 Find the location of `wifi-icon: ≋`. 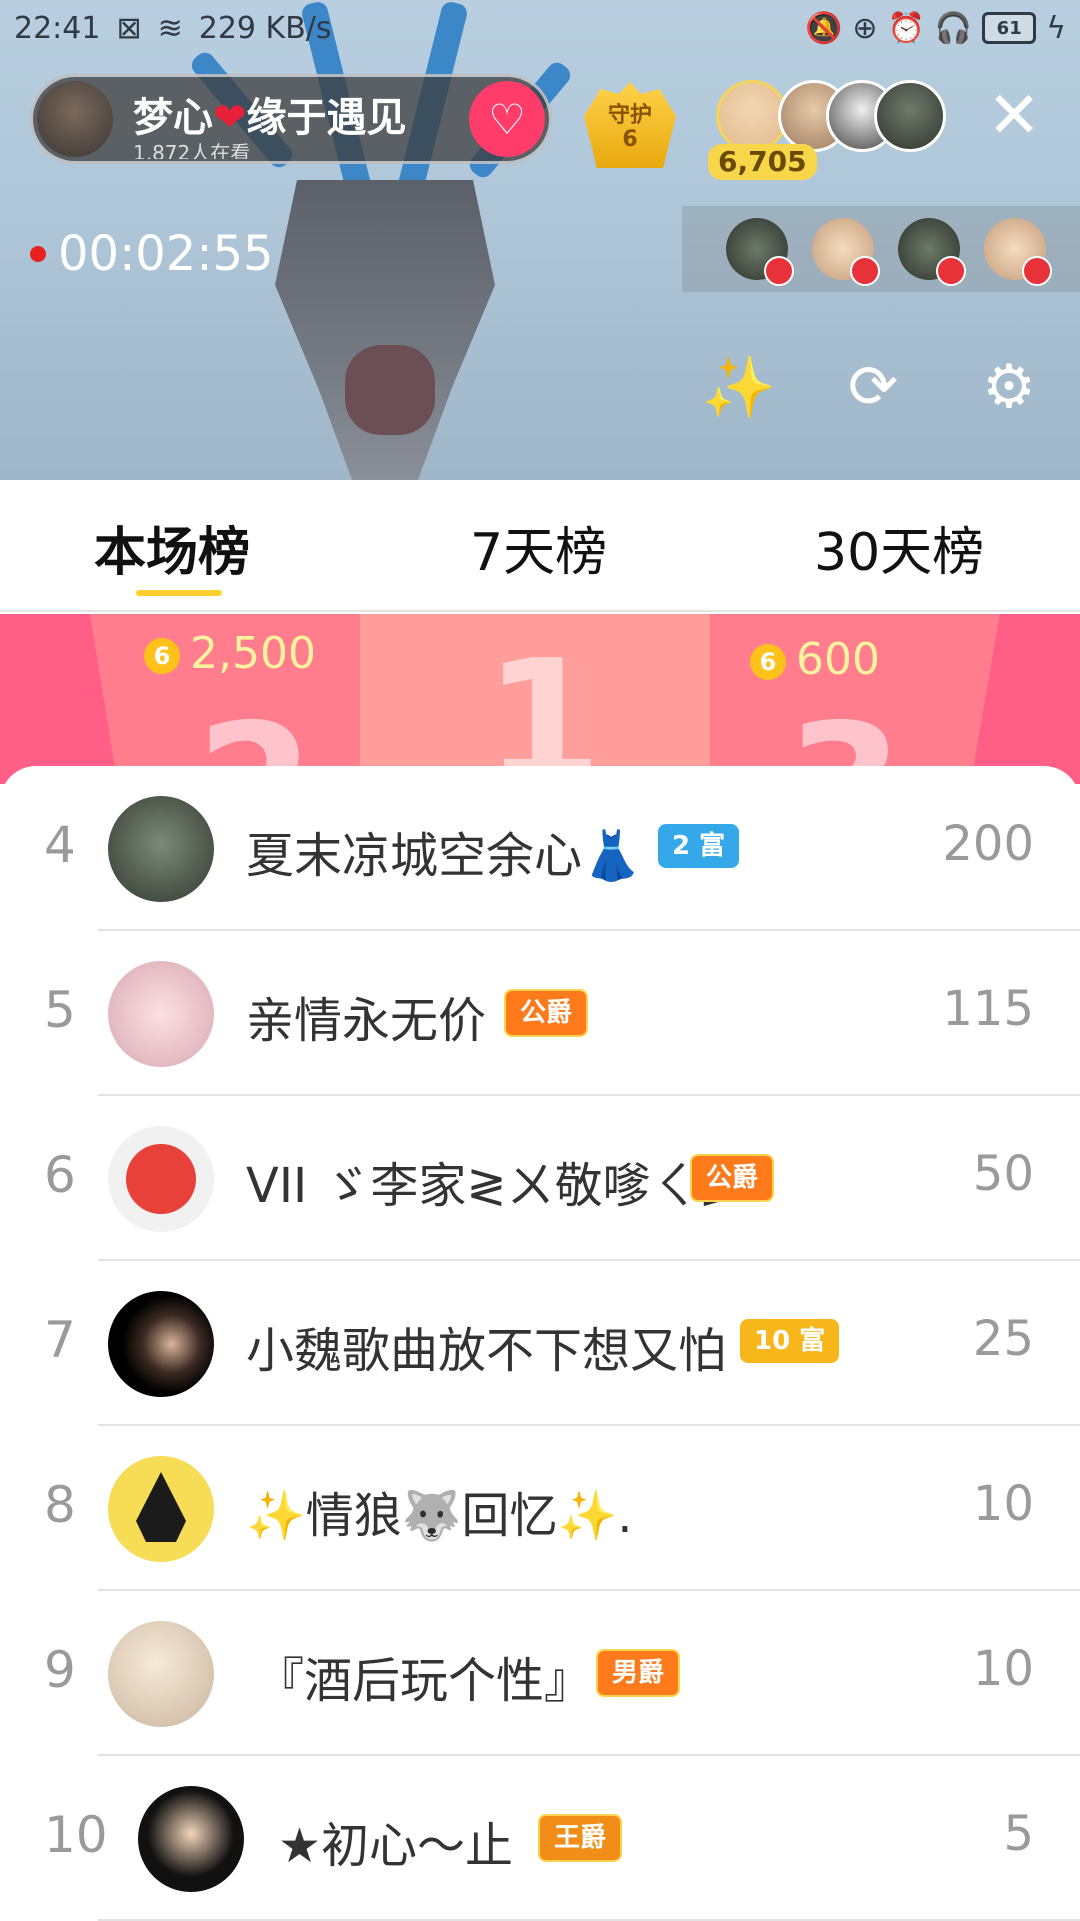

wifi-icon: ≋ is located at coordinates (170, 28).